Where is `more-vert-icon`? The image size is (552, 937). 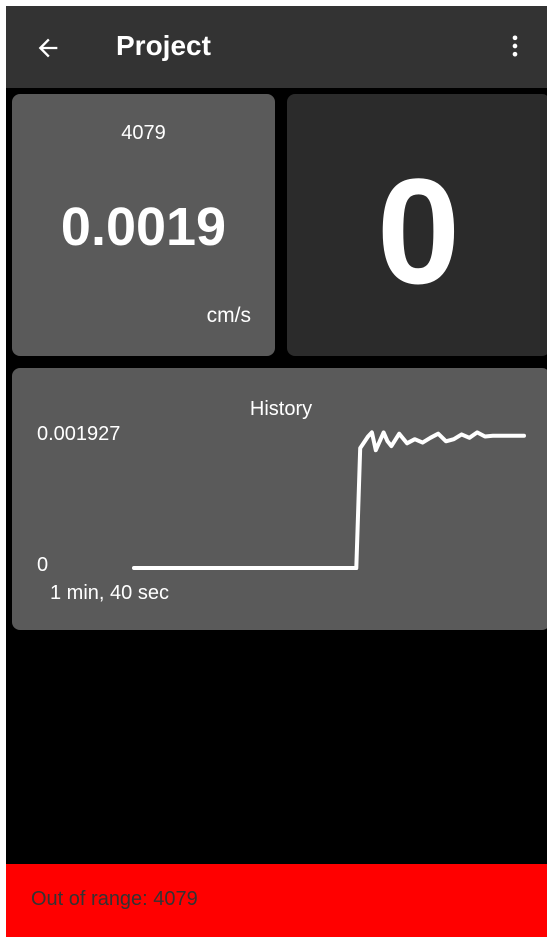
more-vert-icon is located at coordinates (515, 46).